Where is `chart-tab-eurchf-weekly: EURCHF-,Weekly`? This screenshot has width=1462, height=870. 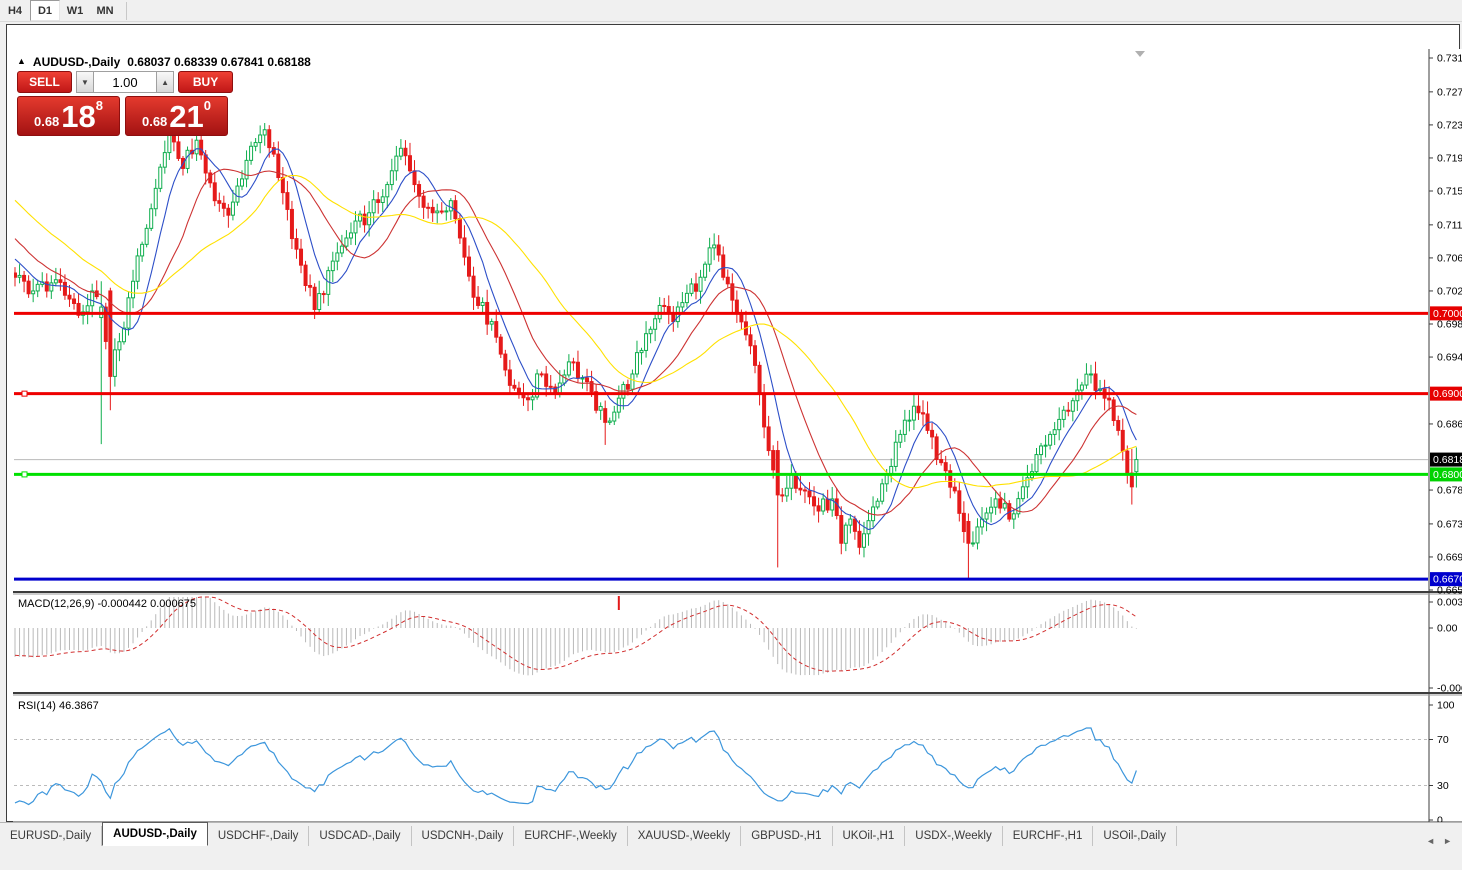 chart-tab-eurchf-weekly: EURCHF-,Weekly is located at coordinates (571, 836).